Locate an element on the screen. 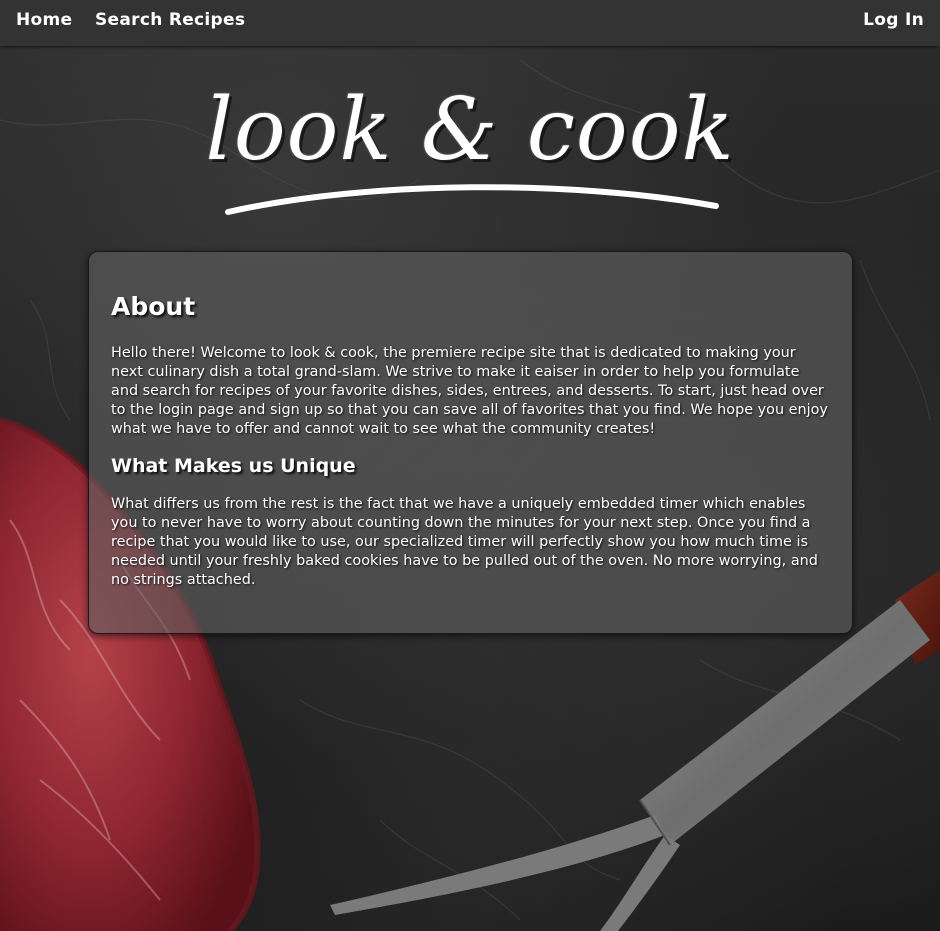 Image resolution: width=940 pixels, height=931 pixels. site-logo: look & cook is located at coordinates (470, 150).